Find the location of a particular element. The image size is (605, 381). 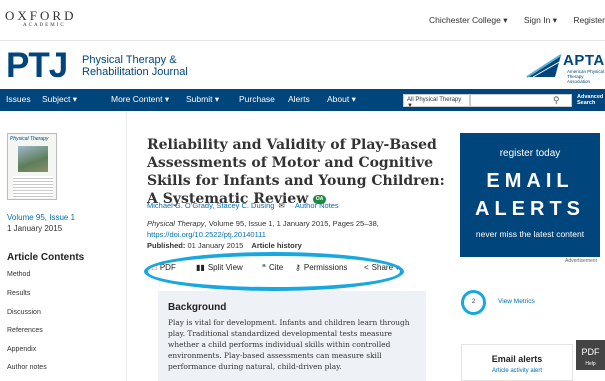

cover-text-lines is located at coordinates (33, 187).